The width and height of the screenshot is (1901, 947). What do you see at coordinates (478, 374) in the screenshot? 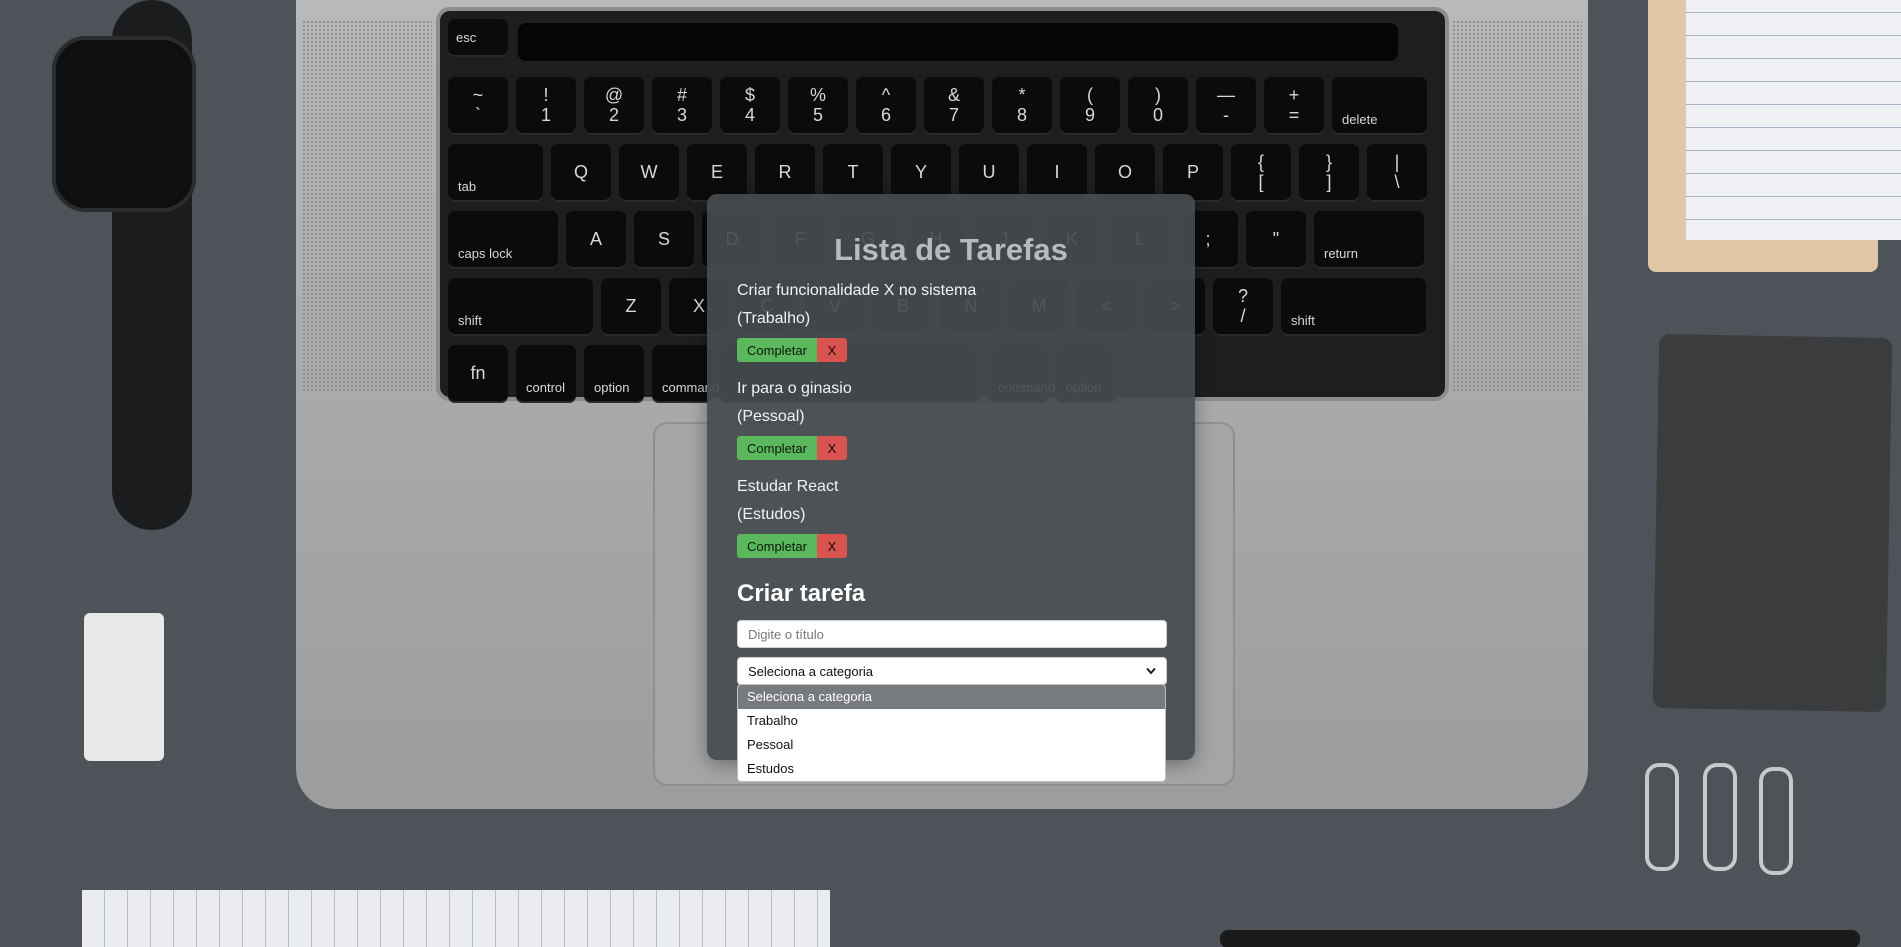
I see `keyboard-key: fn` at bounding box center [478, 374].